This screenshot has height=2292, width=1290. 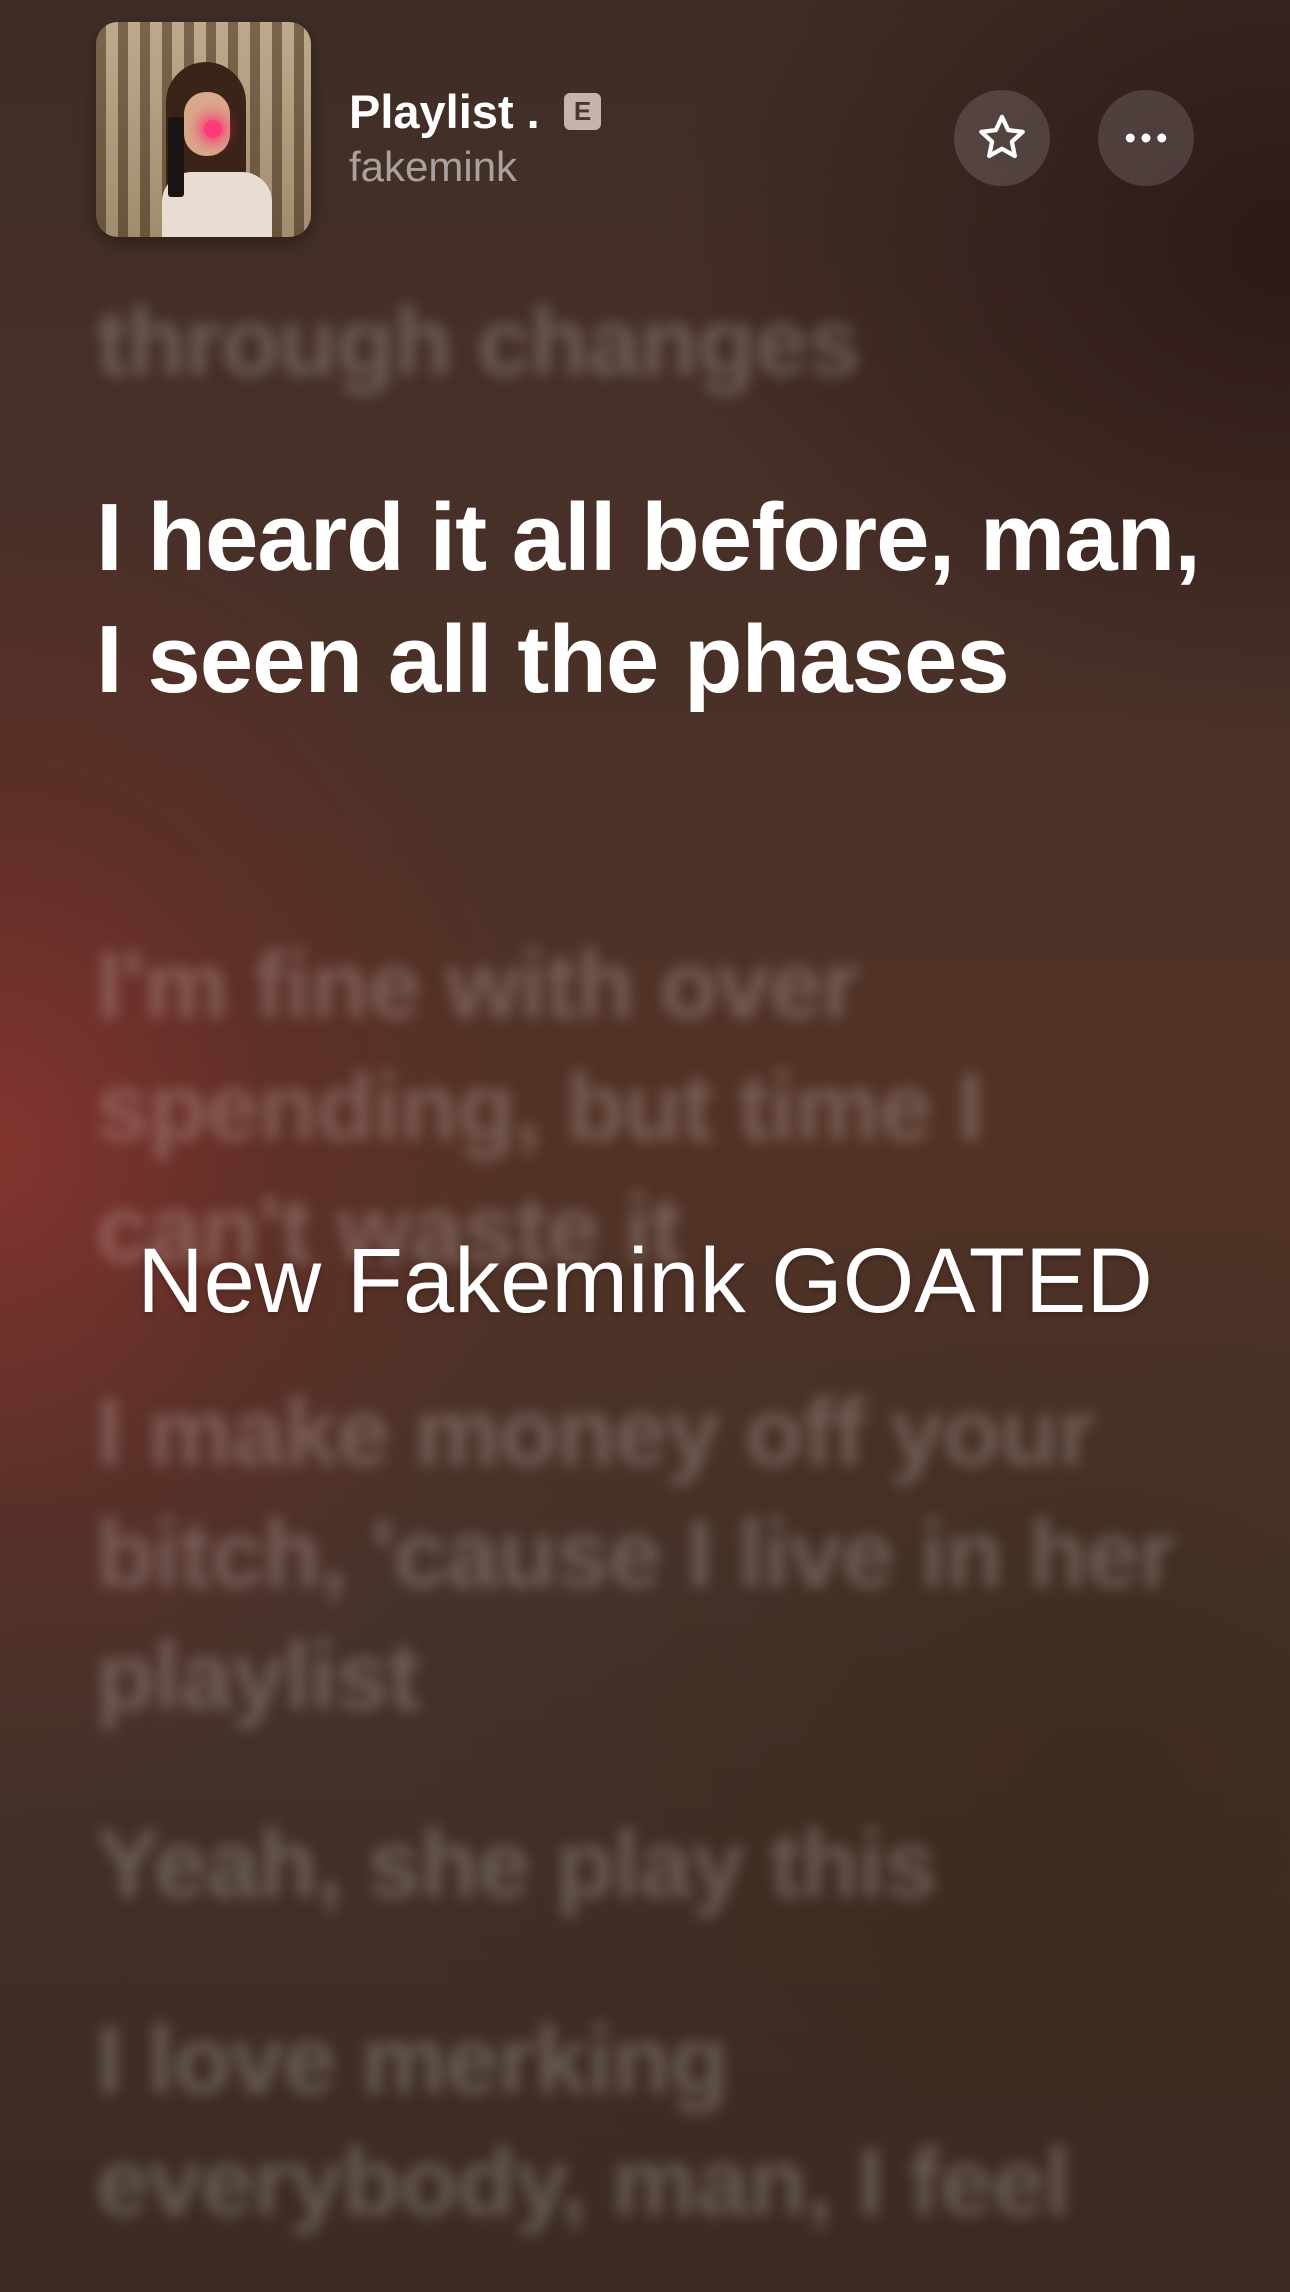 I want to click on artist-name: fakemink, so click(x=433, y=167).